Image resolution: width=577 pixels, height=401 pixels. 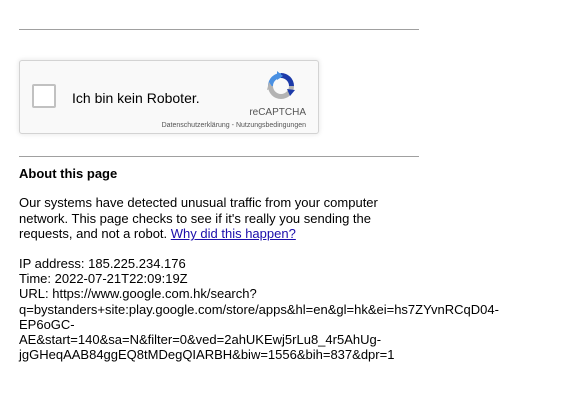 What do you see at coordinates (196, 125) in the screenshot?
I see `privacy-link: Datenschutzerklärung` at bounding box center [196, 125].